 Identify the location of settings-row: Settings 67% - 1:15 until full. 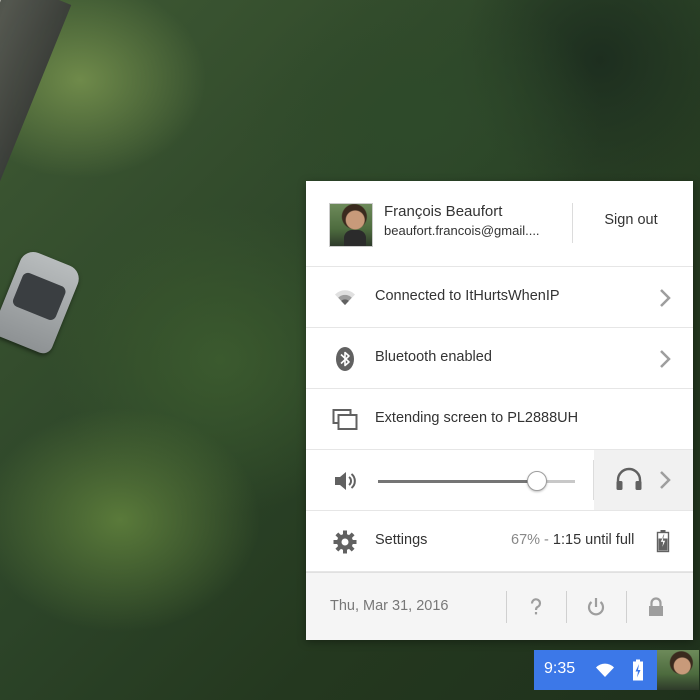
(499, 541).